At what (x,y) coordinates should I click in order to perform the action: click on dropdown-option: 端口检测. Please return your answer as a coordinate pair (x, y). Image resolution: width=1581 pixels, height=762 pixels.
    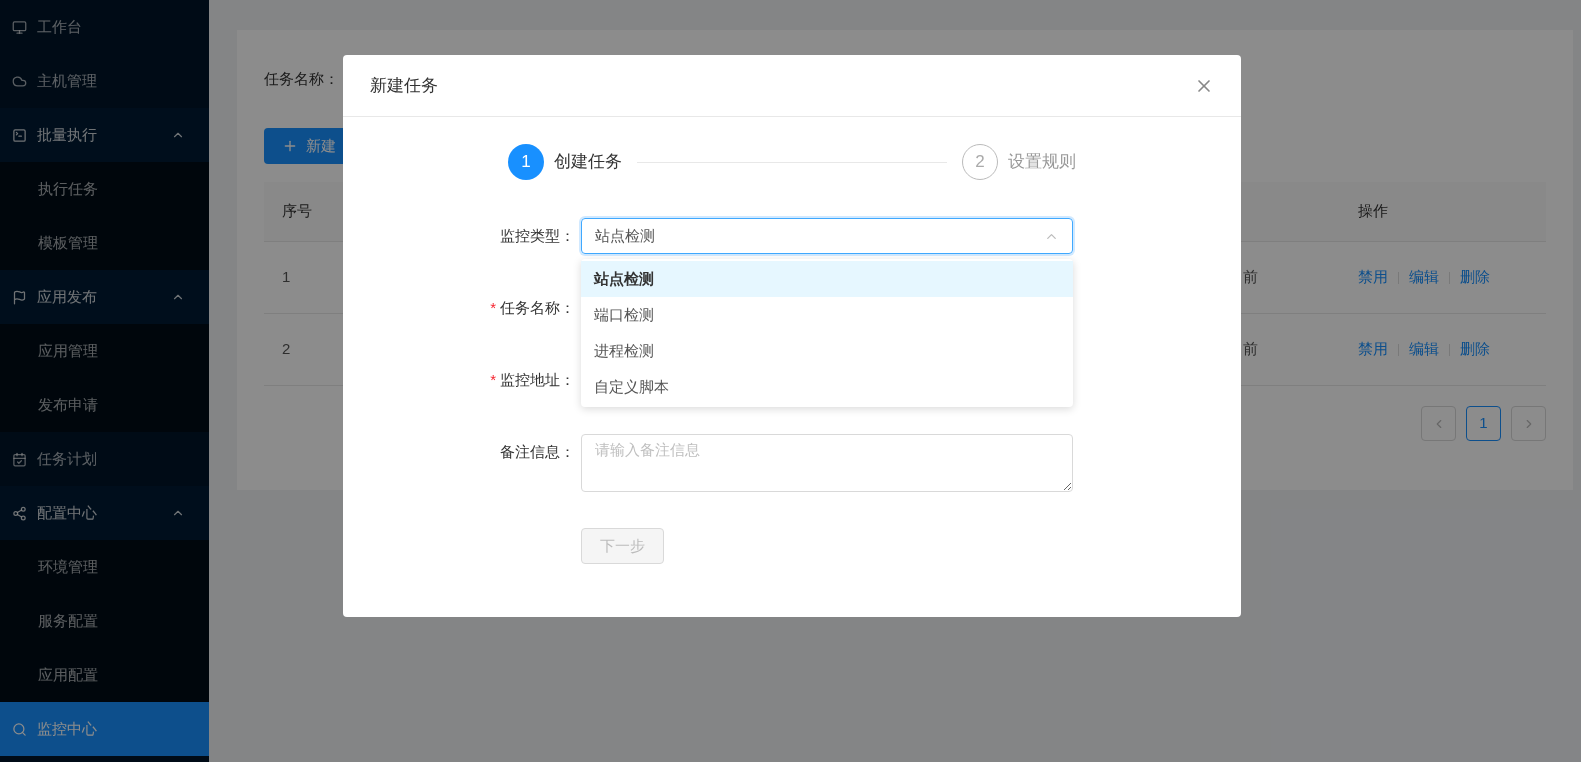
    Looking at the image, I should click on (827, 315).